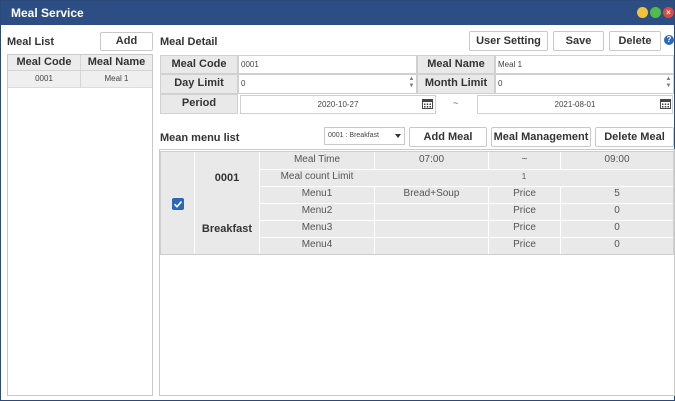 This screenshot has height=401, width=675. Describe the element at coordinates (317, 227) in the screenshot. I see `menu-item-label: Menu3` at that location.